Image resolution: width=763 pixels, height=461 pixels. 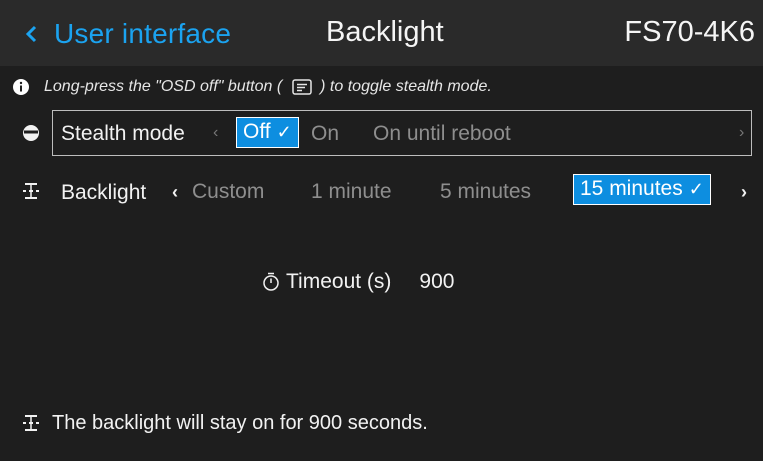 What do you see at coordinates (104, 192) in the screenshot?
I see `backlight-label: Backlight` at bounding box center [104, 192].